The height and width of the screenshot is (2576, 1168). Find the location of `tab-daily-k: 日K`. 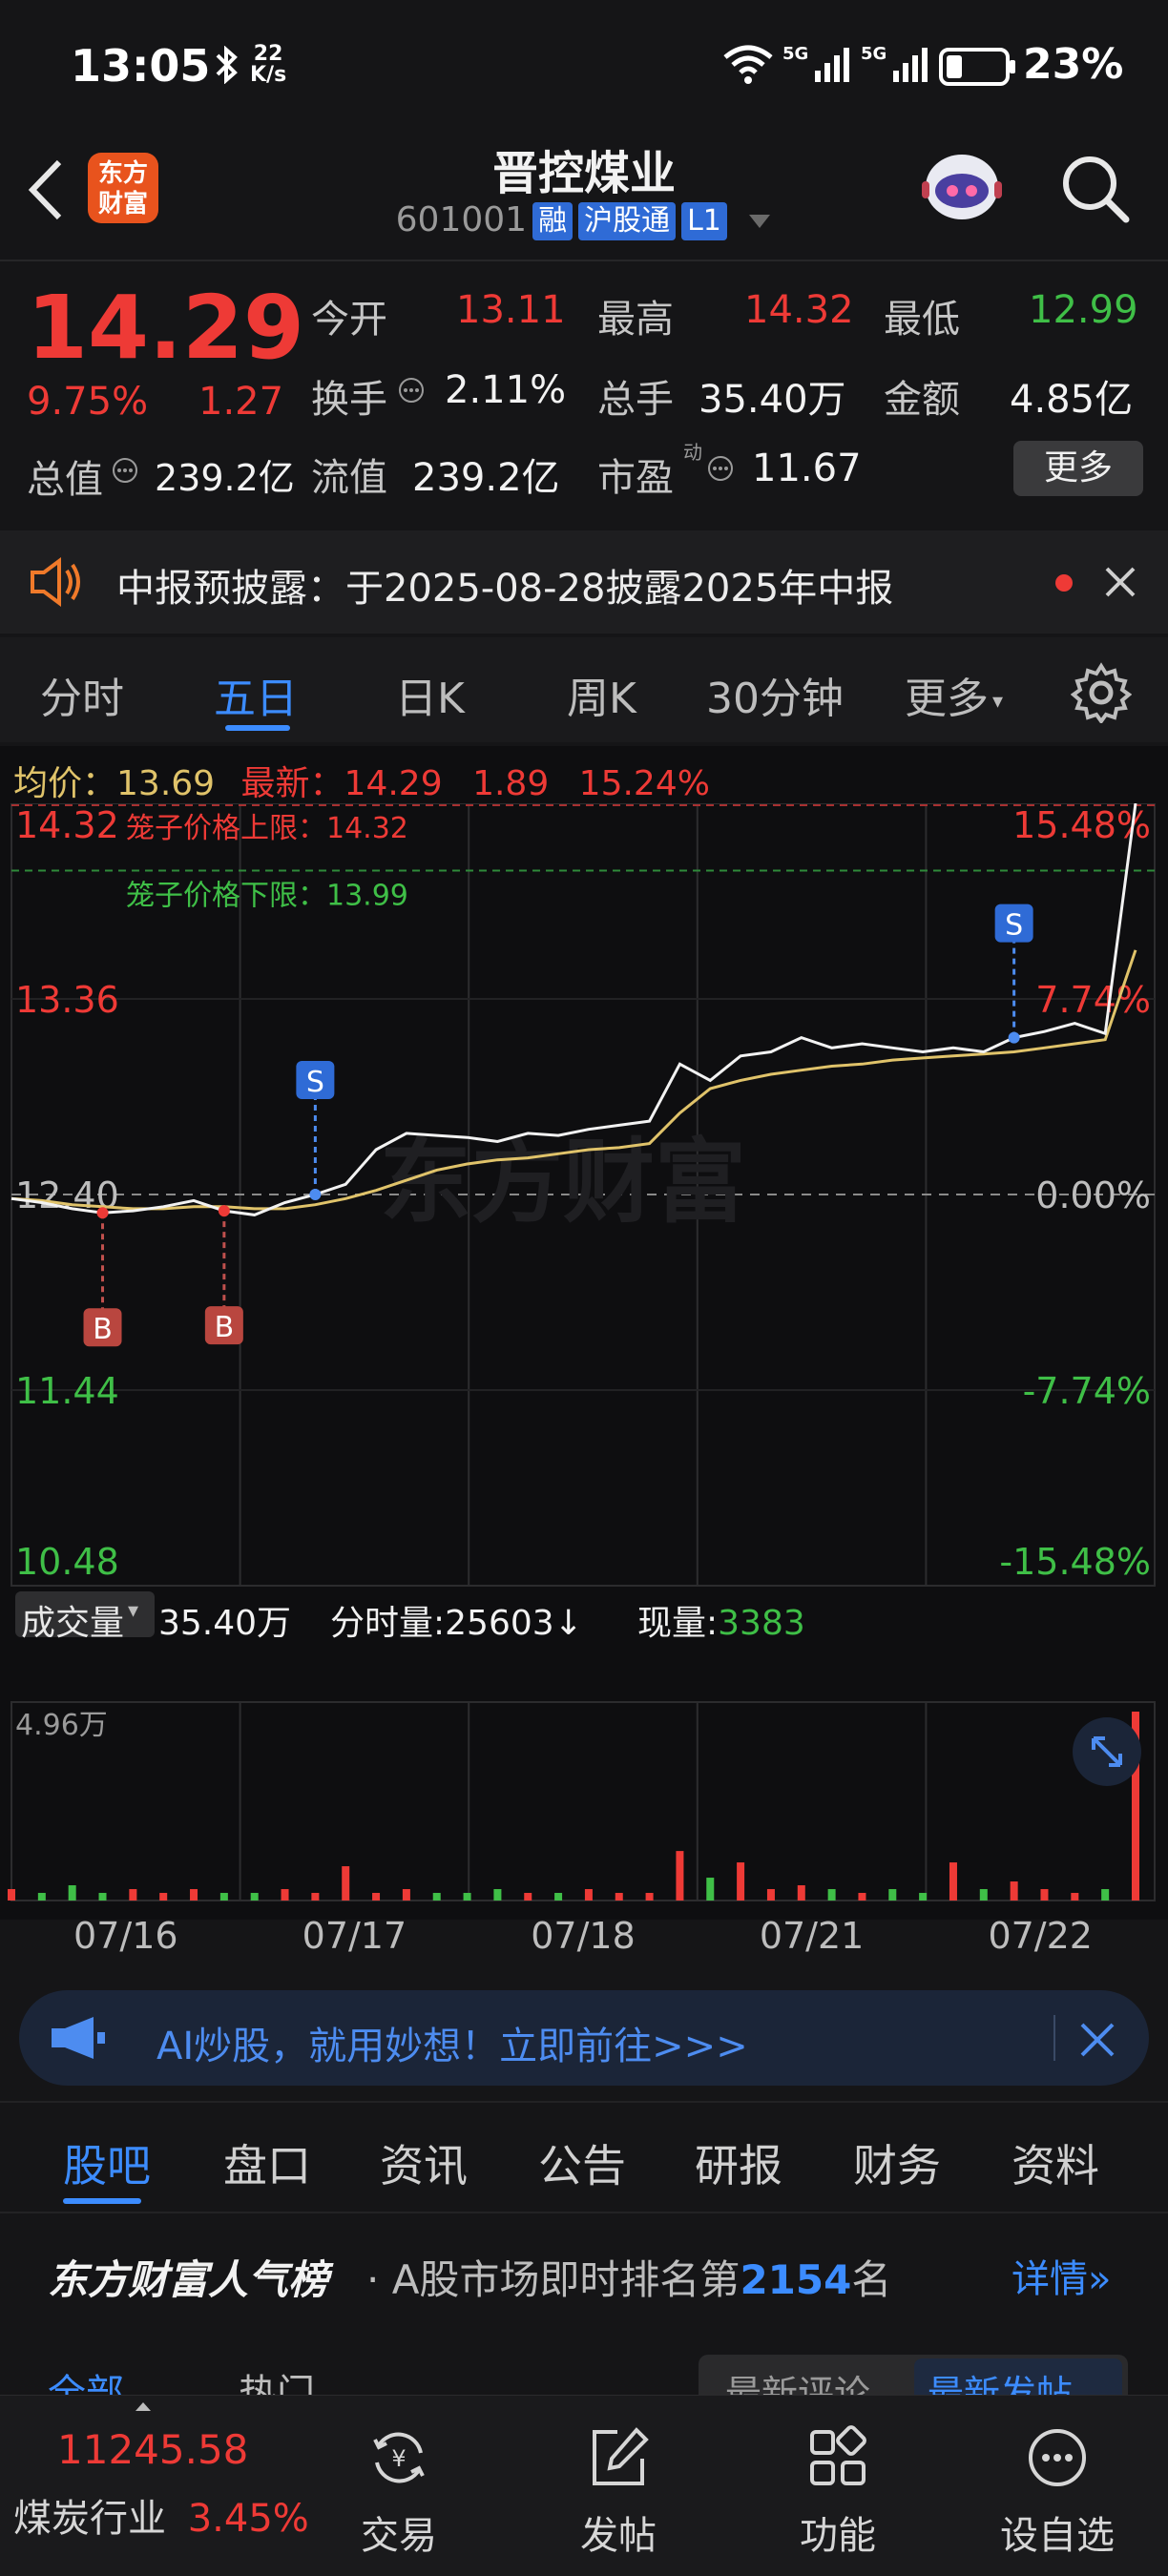

tab-daily-k: 日K is located at coordinates (430, 694).